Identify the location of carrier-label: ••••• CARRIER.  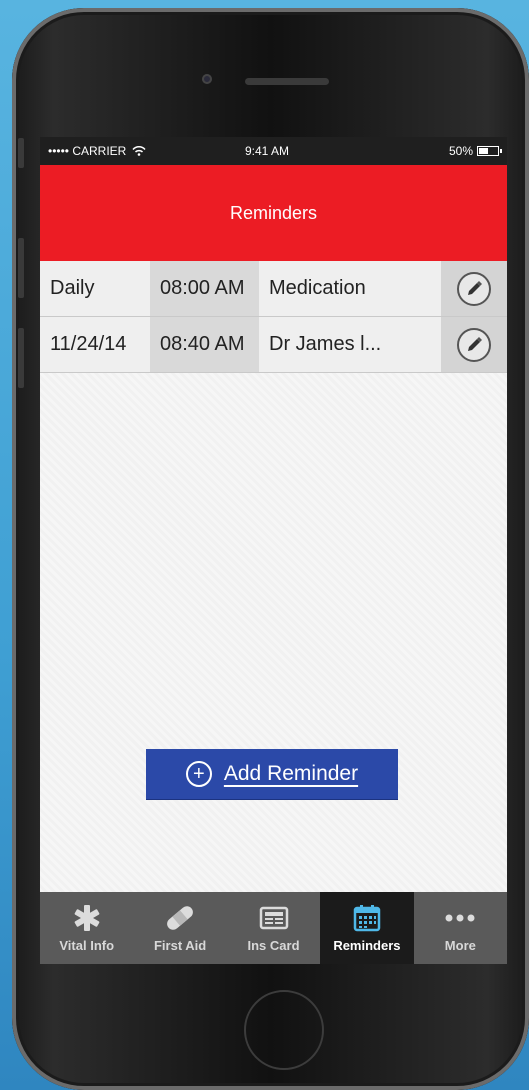
(97, 151).